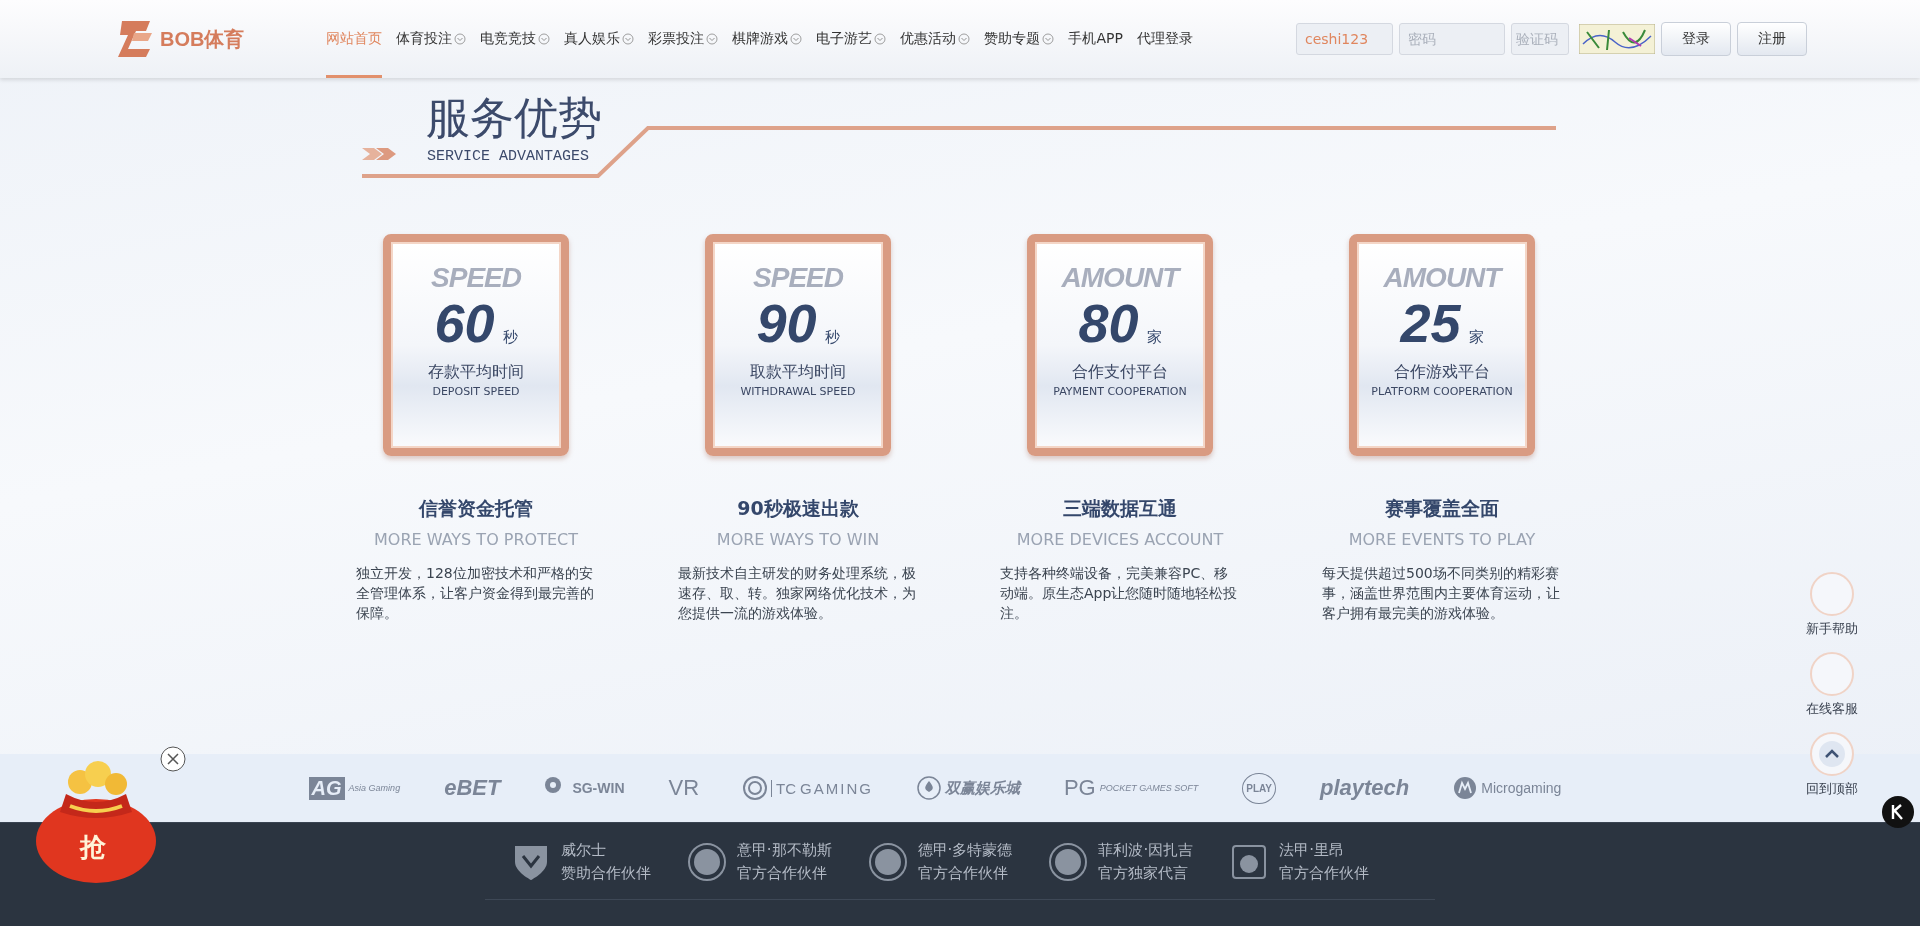 The height and width of the screenshot is (926, 1920). I want to click on feature-heading: 信誉资金托管, so click(476, 508).